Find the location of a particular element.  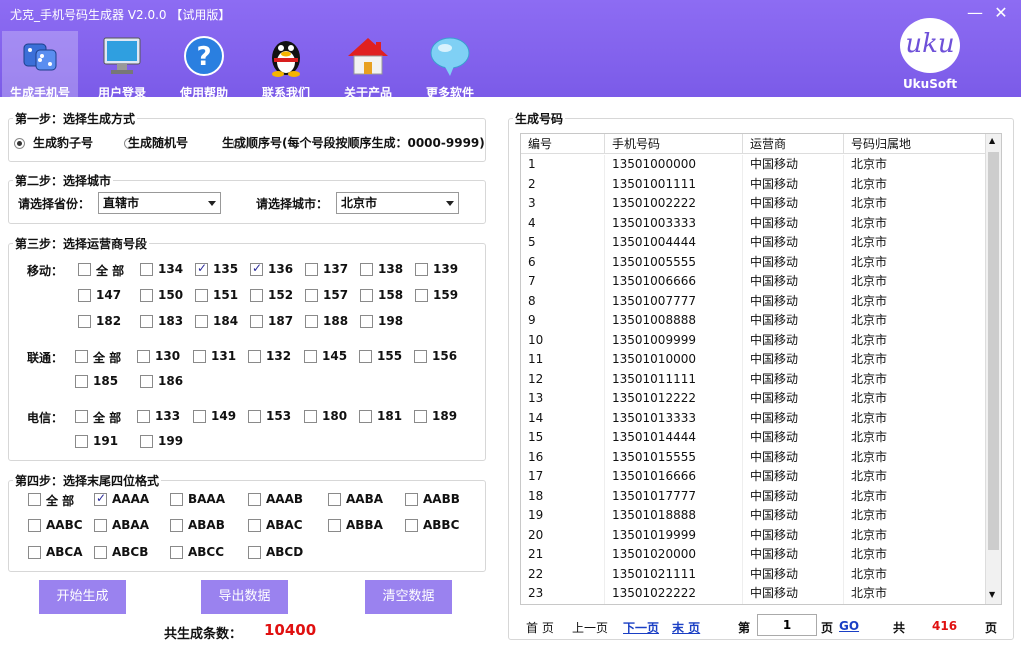

table-row: 21 13501020000 中国移动 北京市 is located at coordinates (754, 555).